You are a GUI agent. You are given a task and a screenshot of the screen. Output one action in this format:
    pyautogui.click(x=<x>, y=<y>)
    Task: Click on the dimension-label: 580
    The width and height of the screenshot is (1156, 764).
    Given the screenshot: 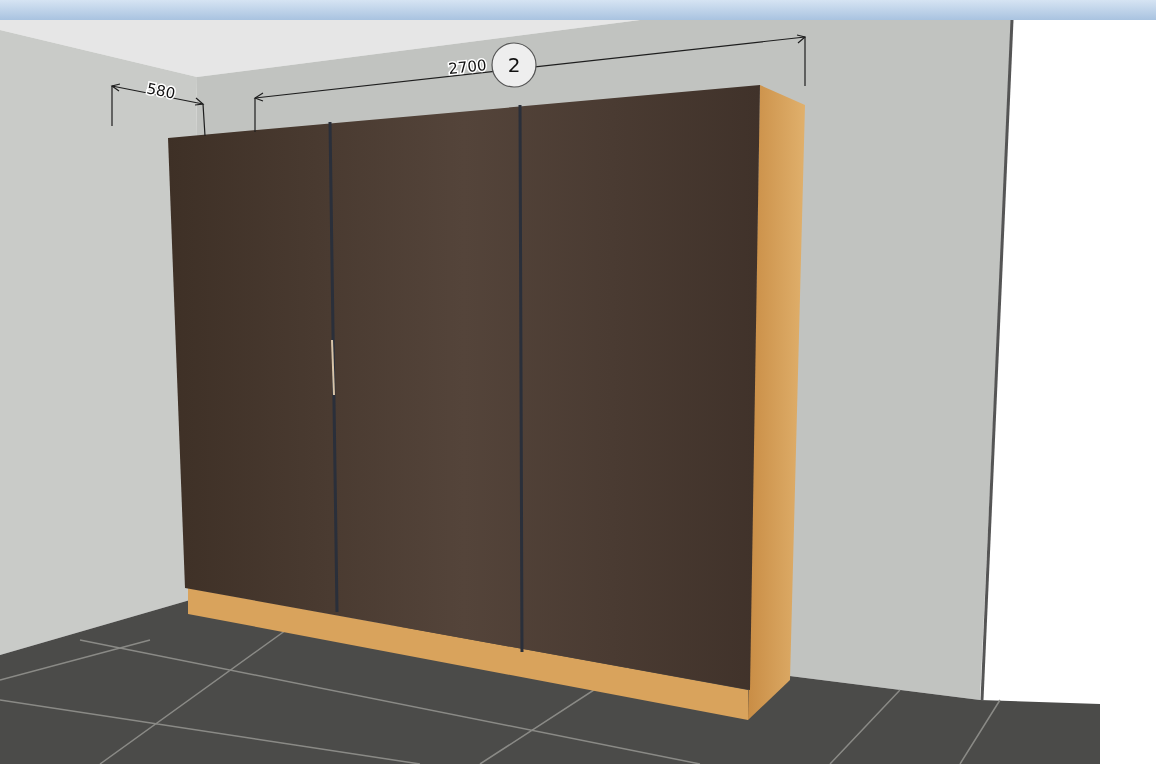 What is the action you would take?
    pyautogui.click(x=161, y=91)
    